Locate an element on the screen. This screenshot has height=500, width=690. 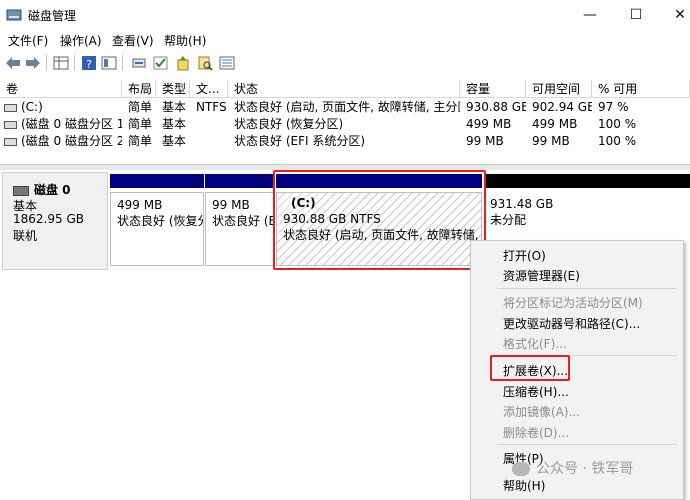
volume-filesystem: NTFS is located at coordinates (211, 107).